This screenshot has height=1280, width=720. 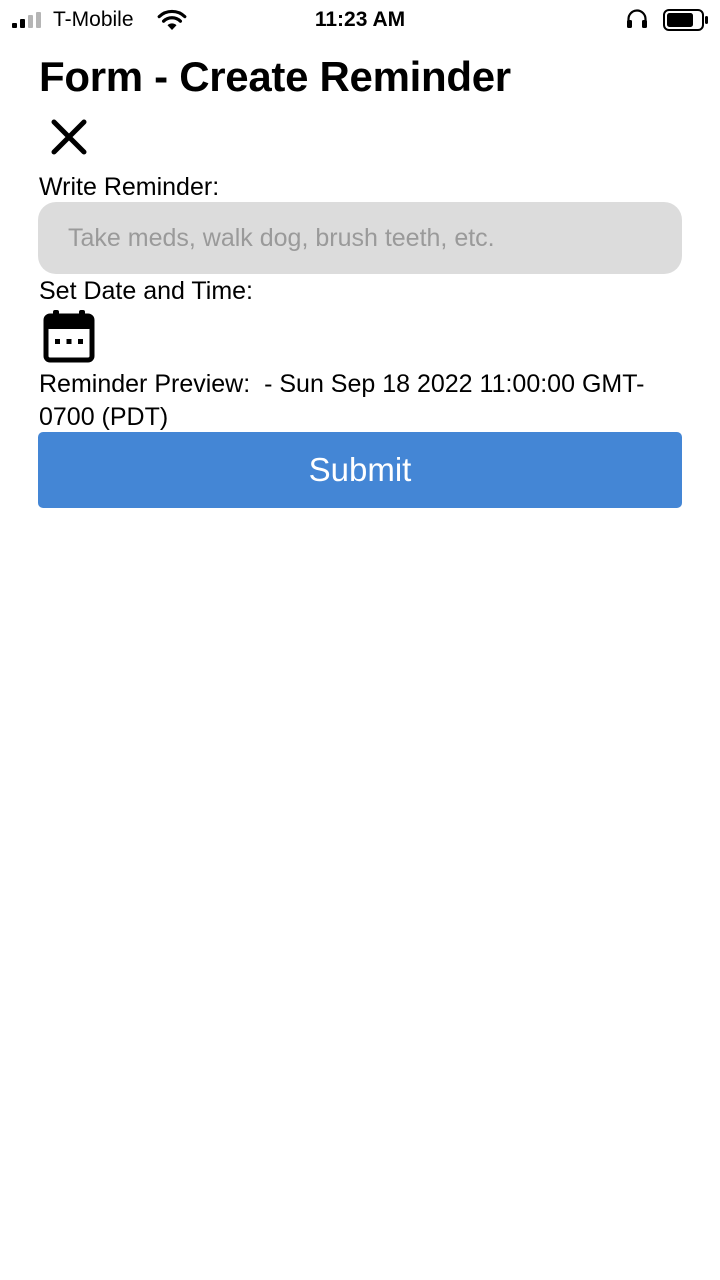 What do you see at coordinates (360, 470) in the screenshot?
I see `submit-button: Submit` at bounding box center [360, 470].